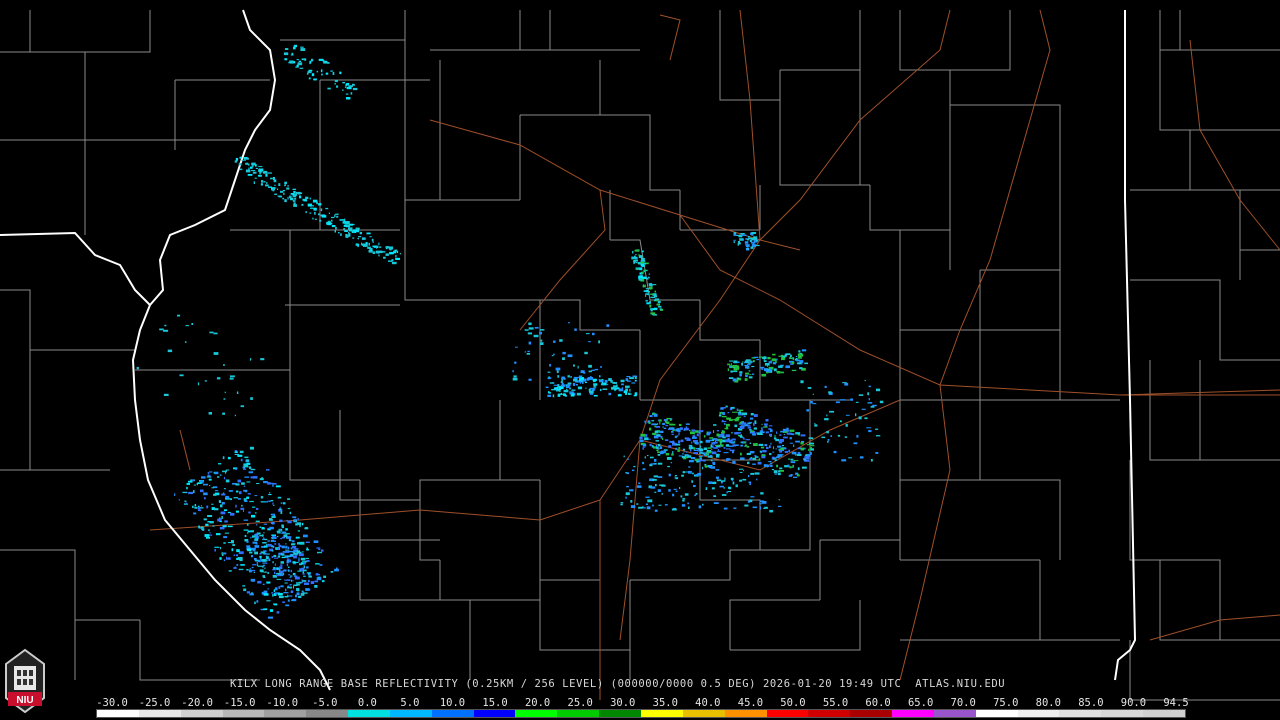 The width and height of the screenshot is (1280, 720). What do you see at coordinates (580, 703) in the screenshot?
I see `scale-tick-label: 25.0` at bounding box center [580, 703].